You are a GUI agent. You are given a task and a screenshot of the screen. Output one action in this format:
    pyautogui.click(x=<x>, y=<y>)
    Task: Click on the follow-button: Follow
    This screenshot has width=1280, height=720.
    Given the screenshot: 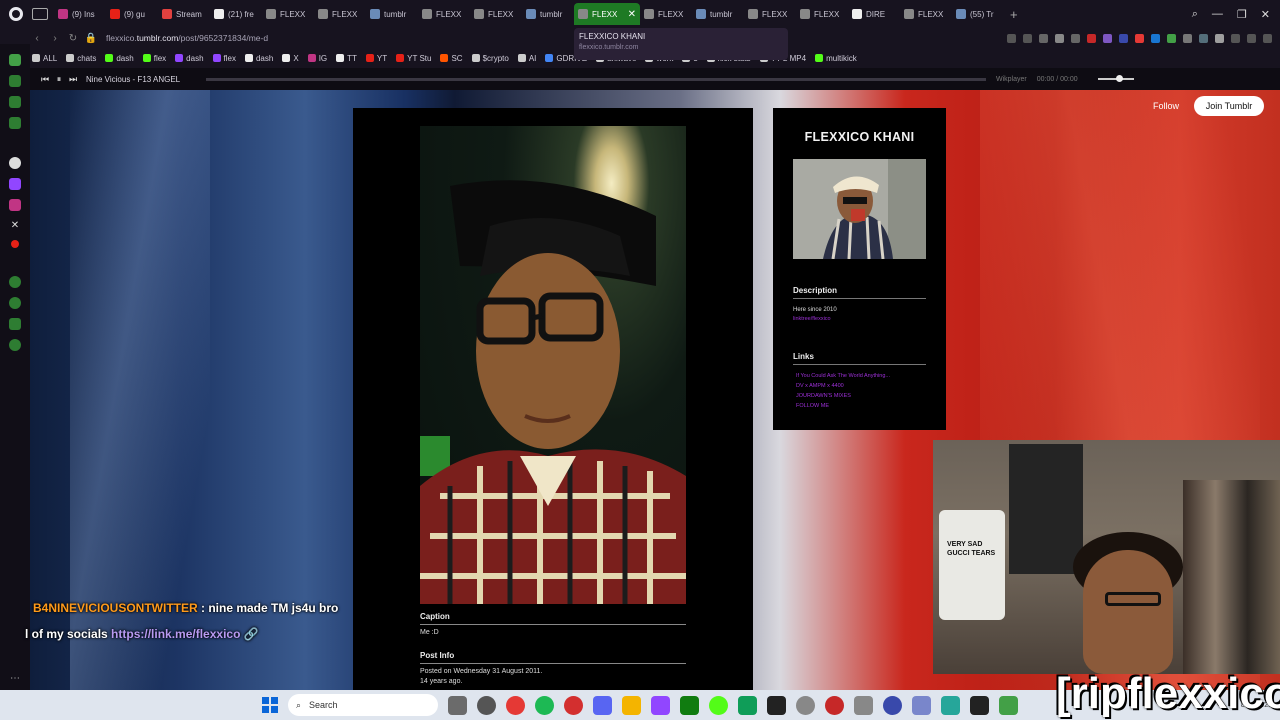 What is the action you would take?
    pyautogui.click(x=1166, y=106)
    